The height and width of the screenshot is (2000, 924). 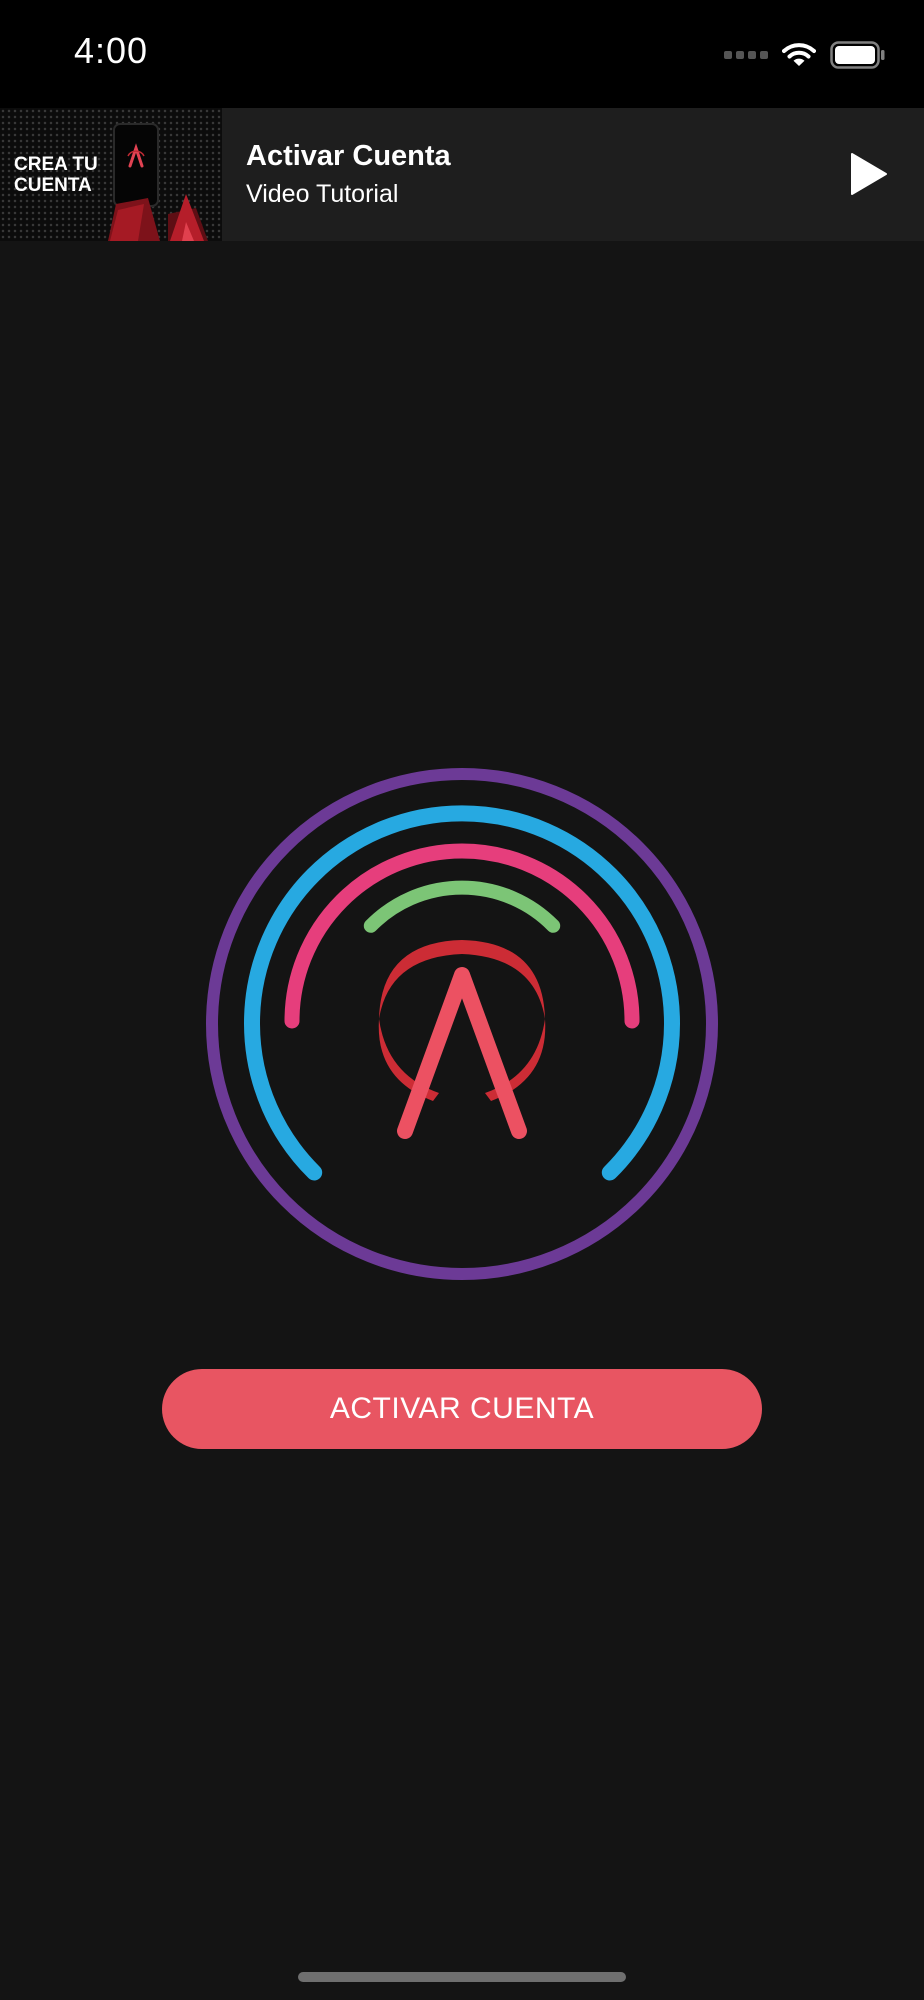 I want to click on thumbnail-text: CREA TU CUENTA, so click(x=56, y=175).